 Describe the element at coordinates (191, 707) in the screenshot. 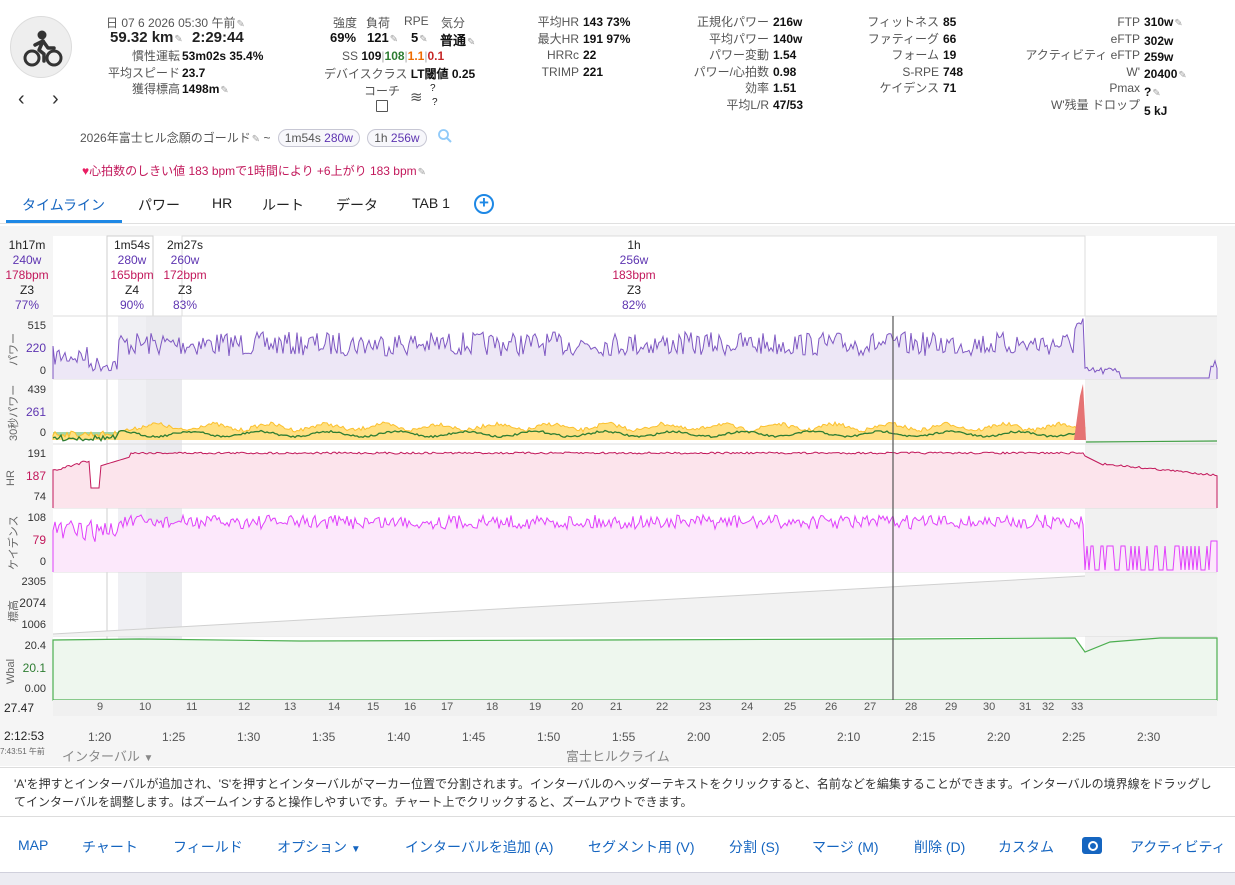

I see `interval-number: 11` at that location.